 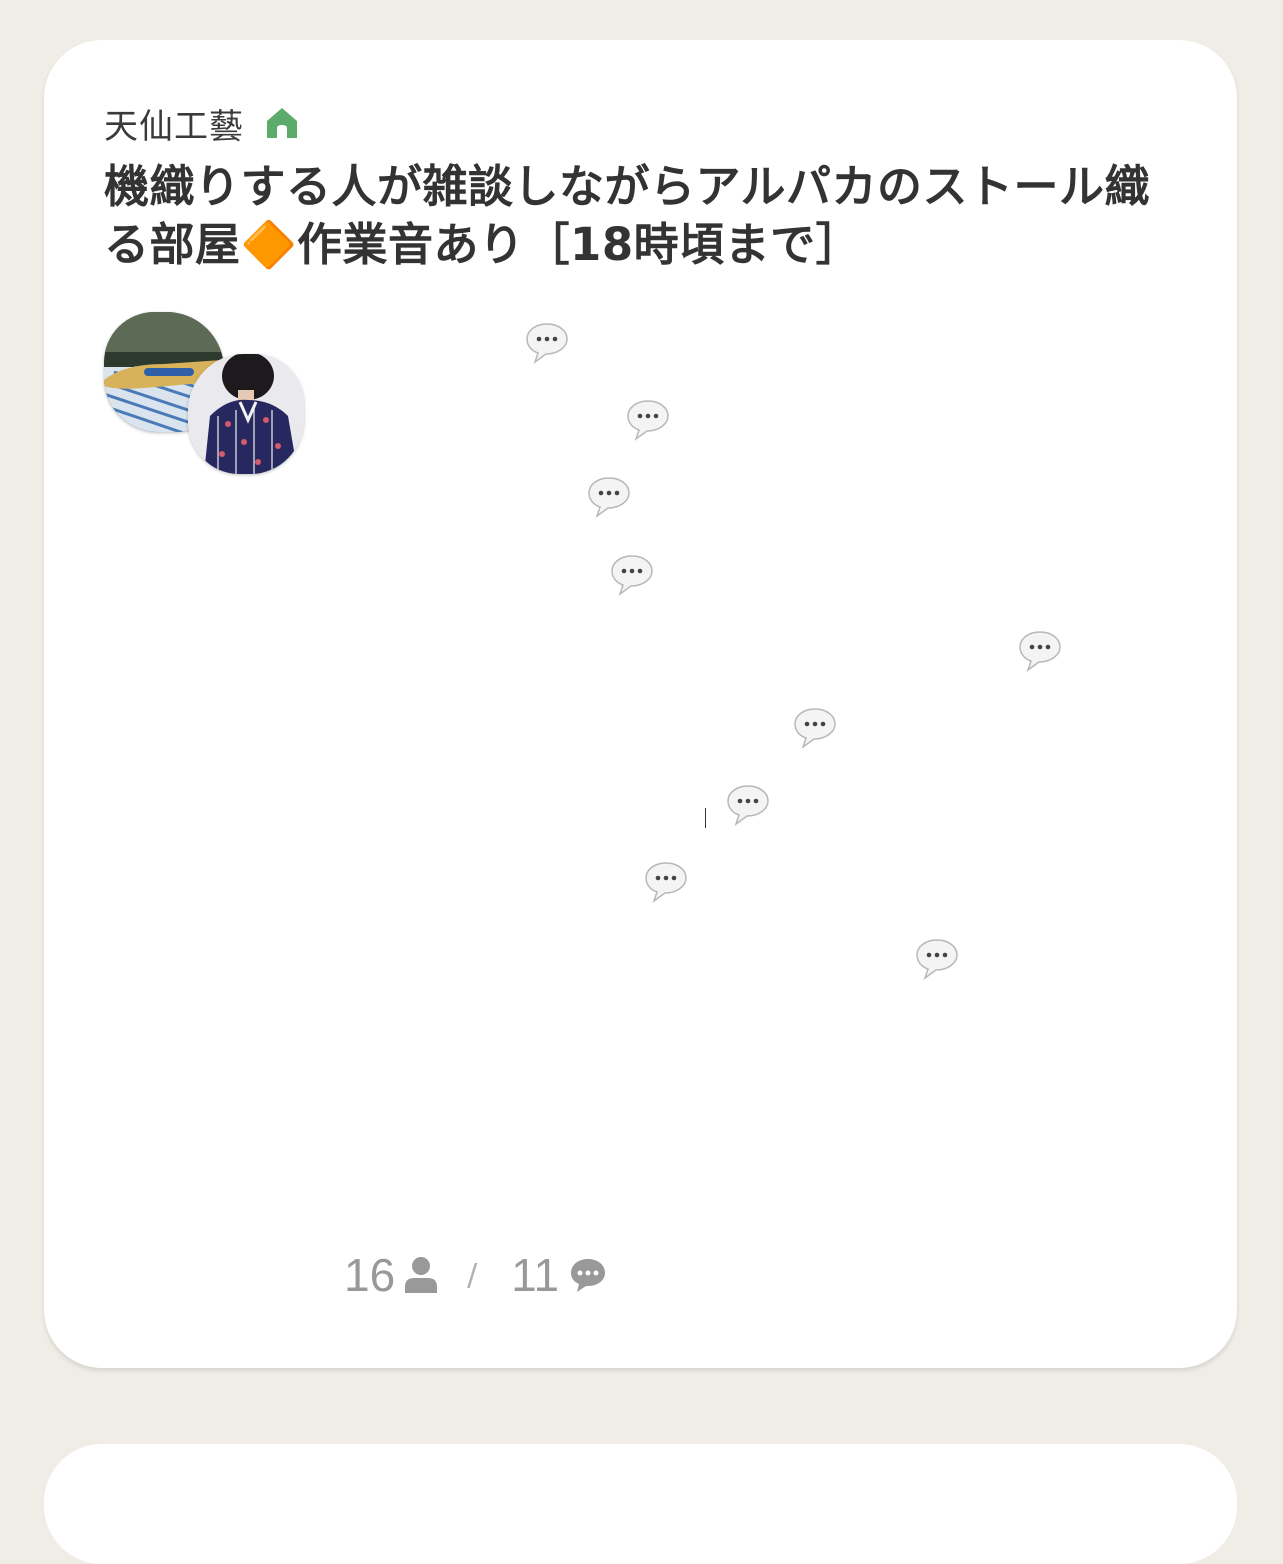 I want to click on comment-icon, so click(x=588, y=1275).